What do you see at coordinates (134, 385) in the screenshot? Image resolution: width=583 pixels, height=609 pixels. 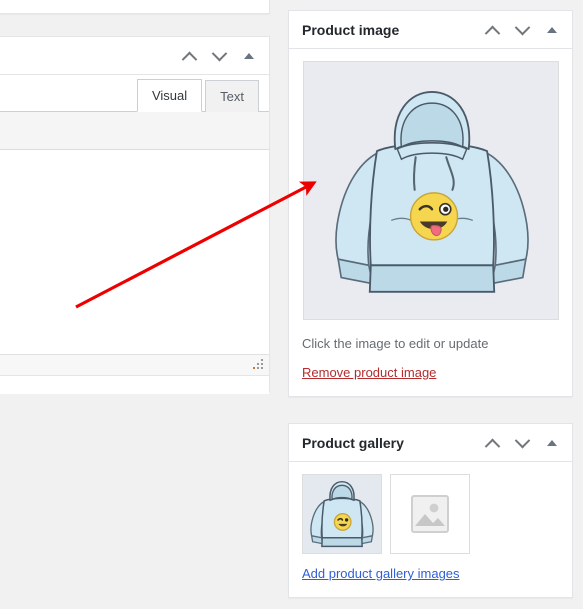 I see `editor-footer` at bounding box center [134, 385].